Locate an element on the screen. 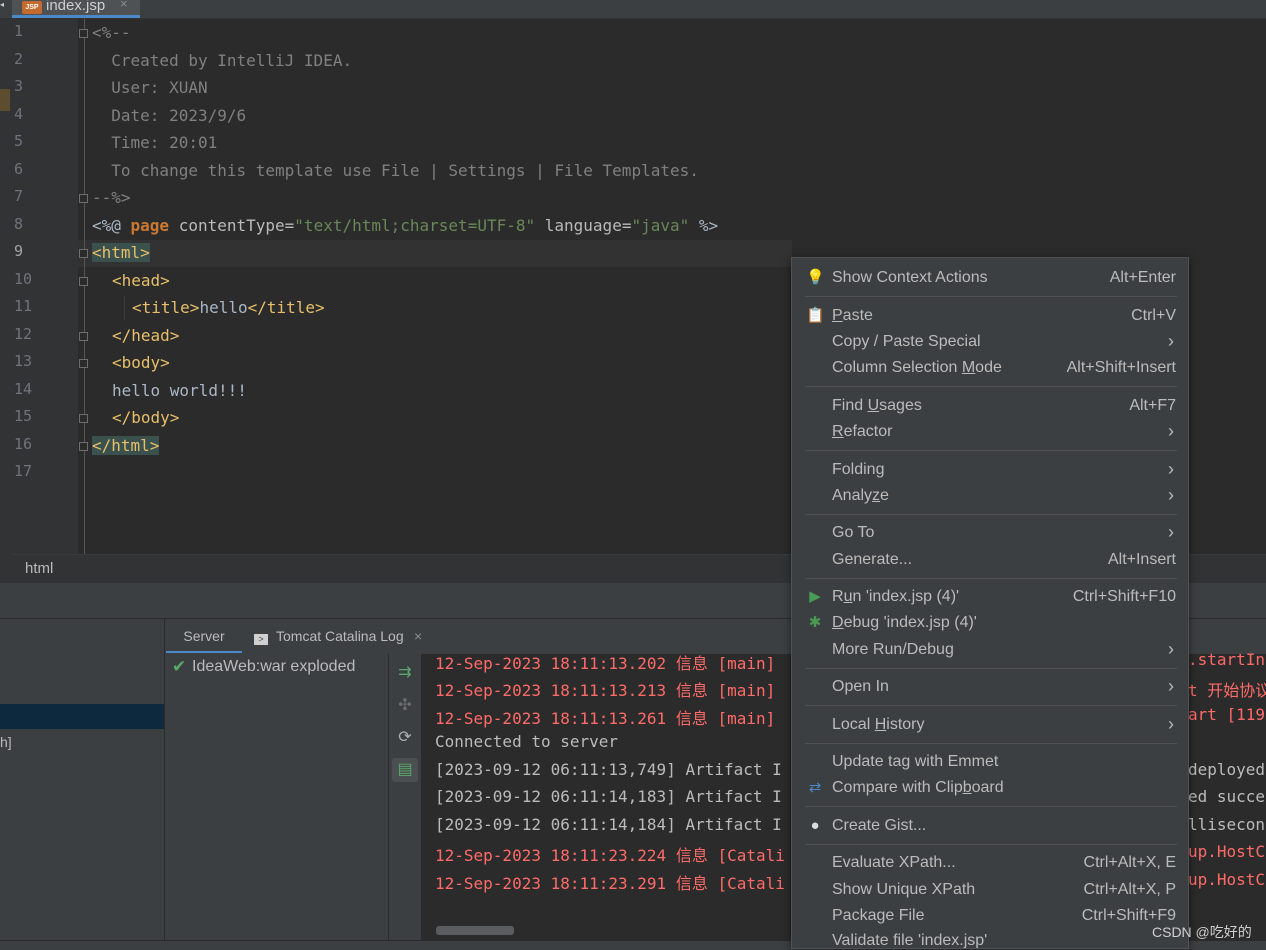 The height and width of the screenshot is (950, 1266). bulb-icon: 💡 is located at coordinates (815, 277).